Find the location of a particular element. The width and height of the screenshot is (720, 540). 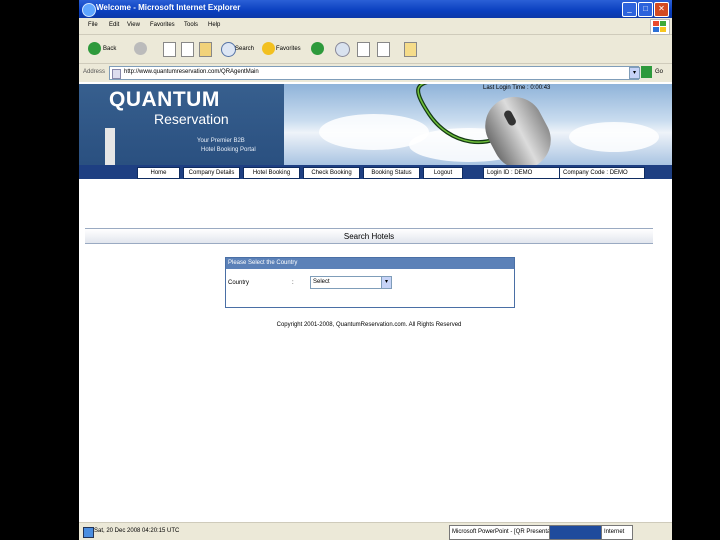

minimize-button: _ is located at coordinates (629, 9).